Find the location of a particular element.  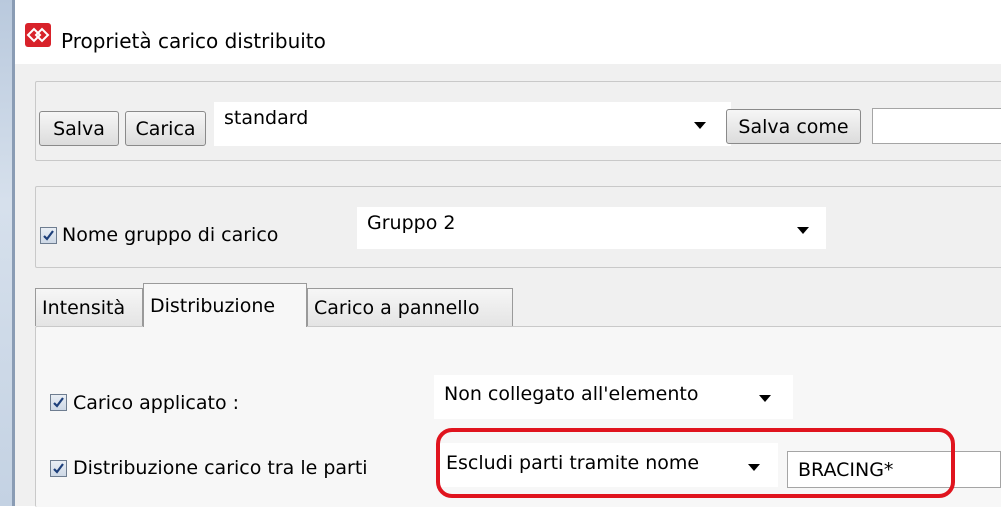

background-window-strip is located at coordinates (6, 253).